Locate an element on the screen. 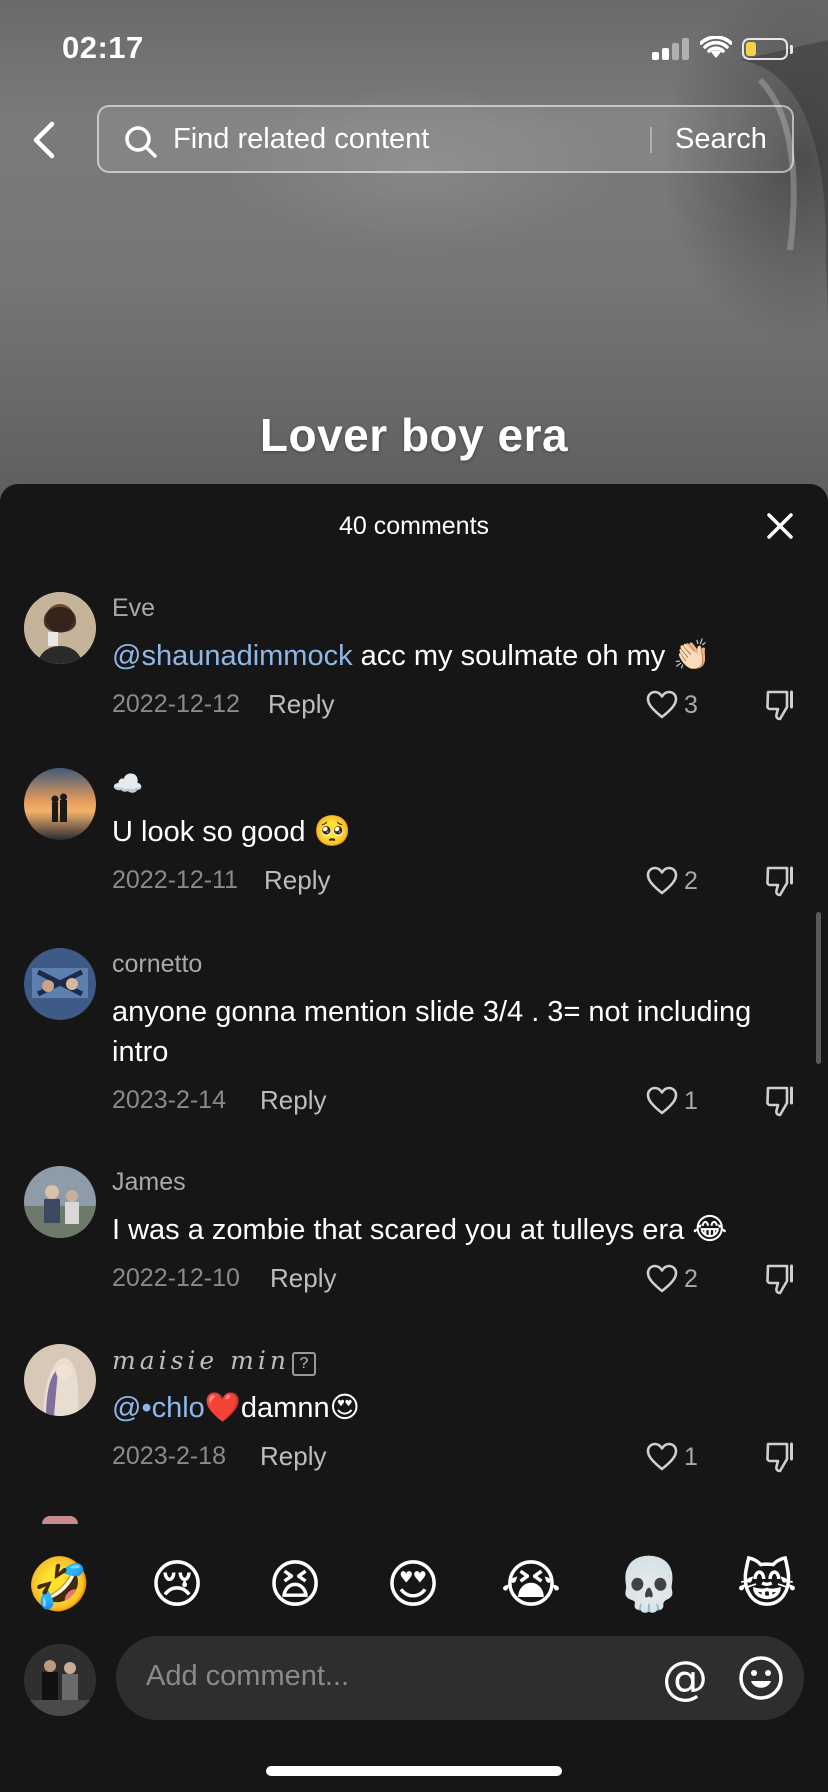 The height and width of the screenshot is (1792, 828). comment-username-text: maisie min is located at coordinates (201, 1360).